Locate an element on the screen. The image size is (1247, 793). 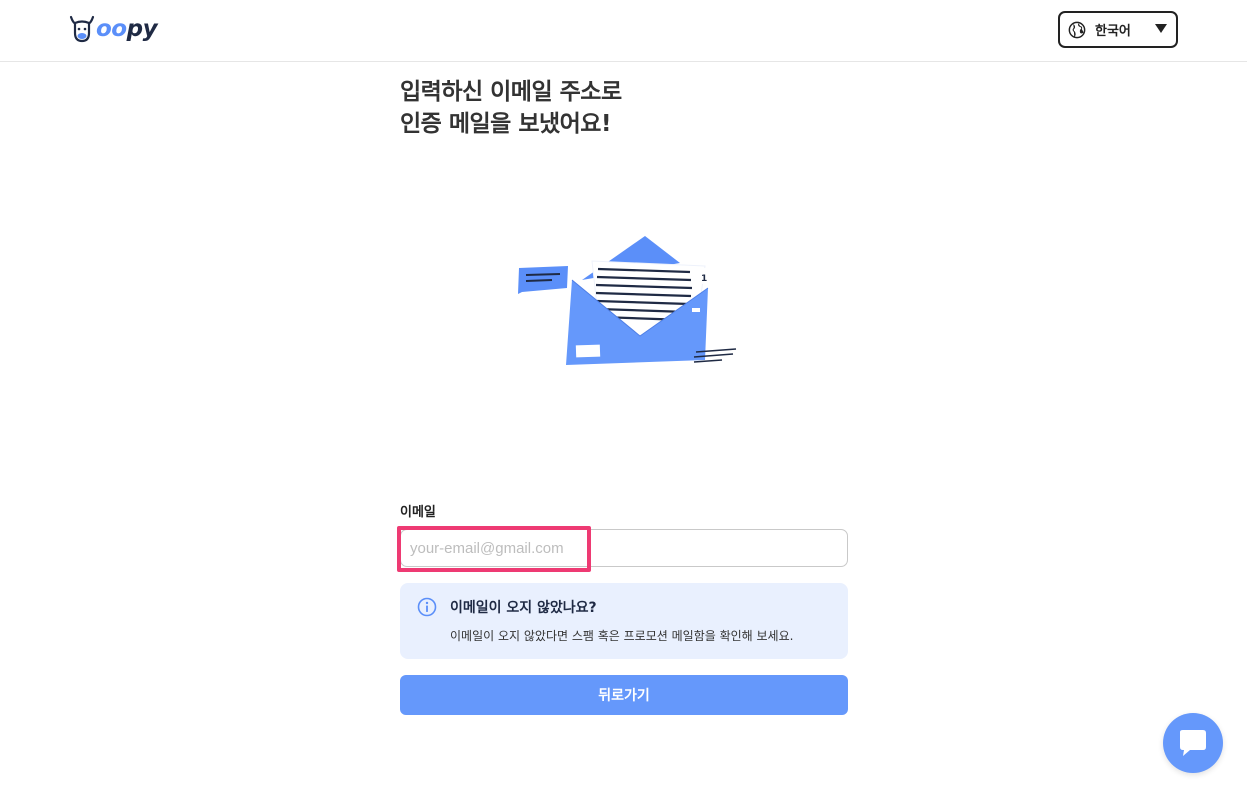
title-line-2: 인증 메일을 보냈어요! is located at coordinates (505, 124).